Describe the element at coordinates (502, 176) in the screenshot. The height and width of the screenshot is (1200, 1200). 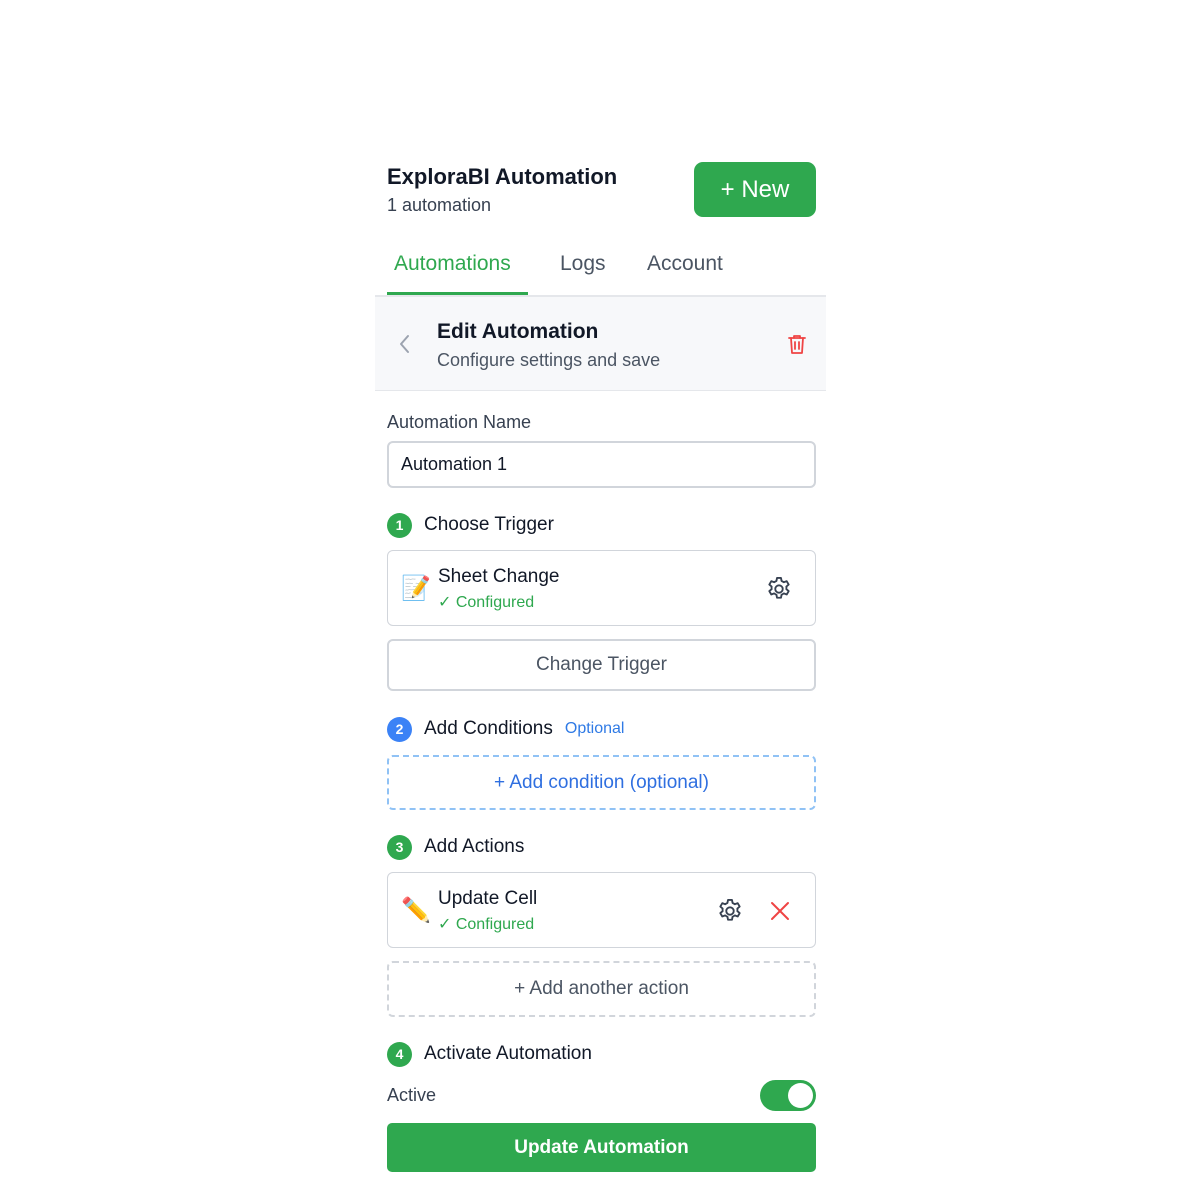
I see `app-title: ExploraBI Automation` at that location.